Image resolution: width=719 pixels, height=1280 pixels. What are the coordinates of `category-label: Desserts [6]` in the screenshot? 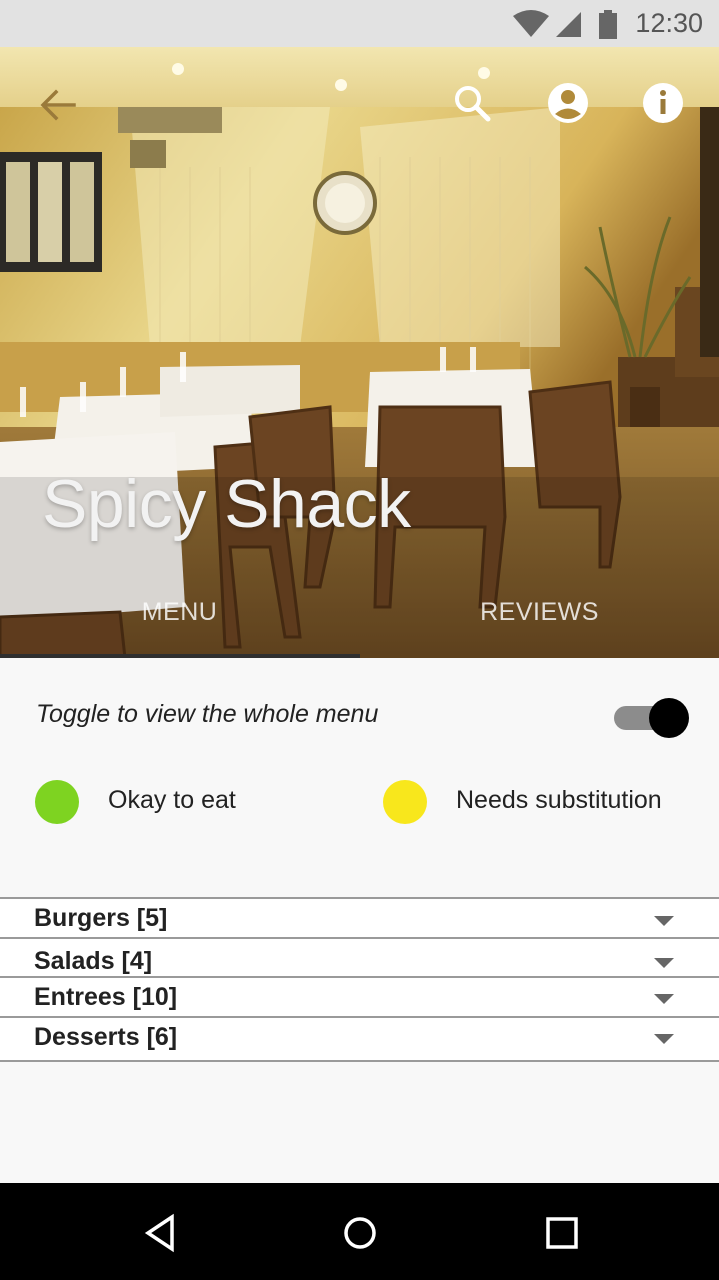 It's located at (106, 1037).